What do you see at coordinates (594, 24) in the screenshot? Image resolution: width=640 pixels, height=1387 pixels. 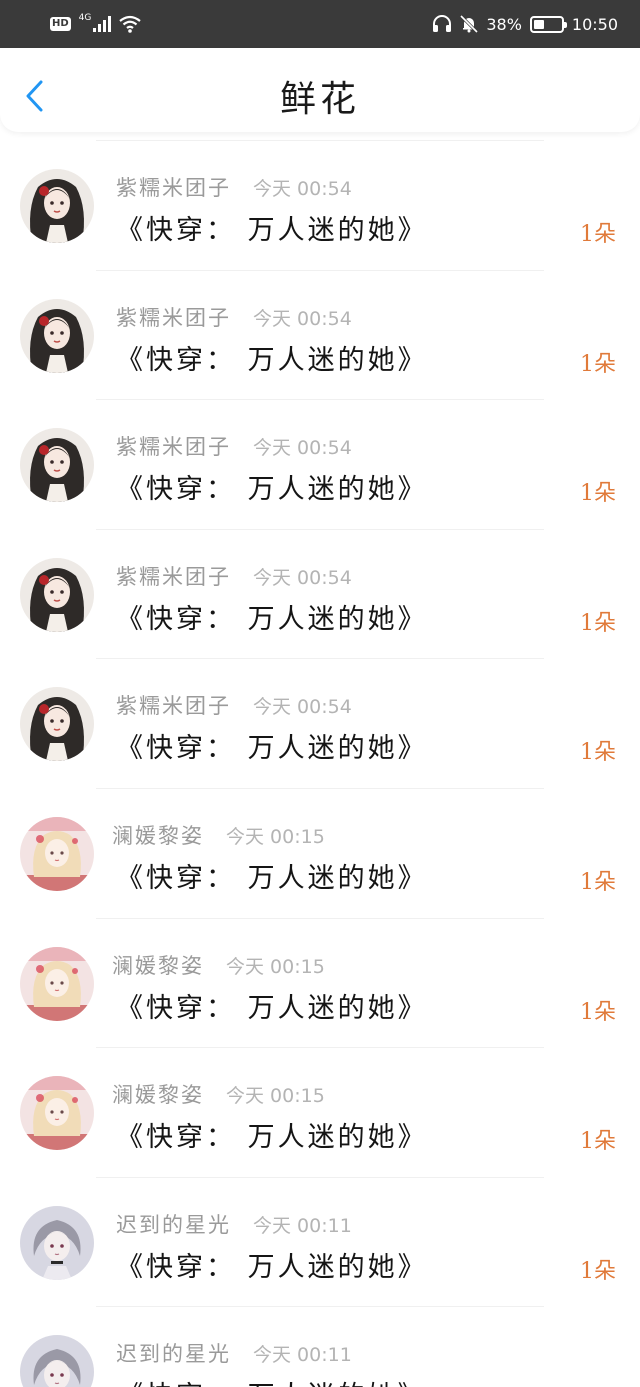 I see `clock: 10:50` at bounding box center [594, 24].